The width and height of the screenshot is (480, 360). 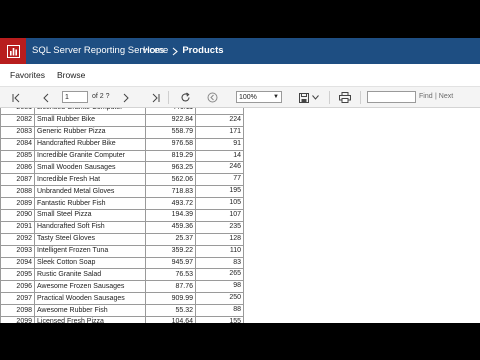 I want to click on product-name-cell: Awesome Rubber Fish, so click(x=90, y=311).